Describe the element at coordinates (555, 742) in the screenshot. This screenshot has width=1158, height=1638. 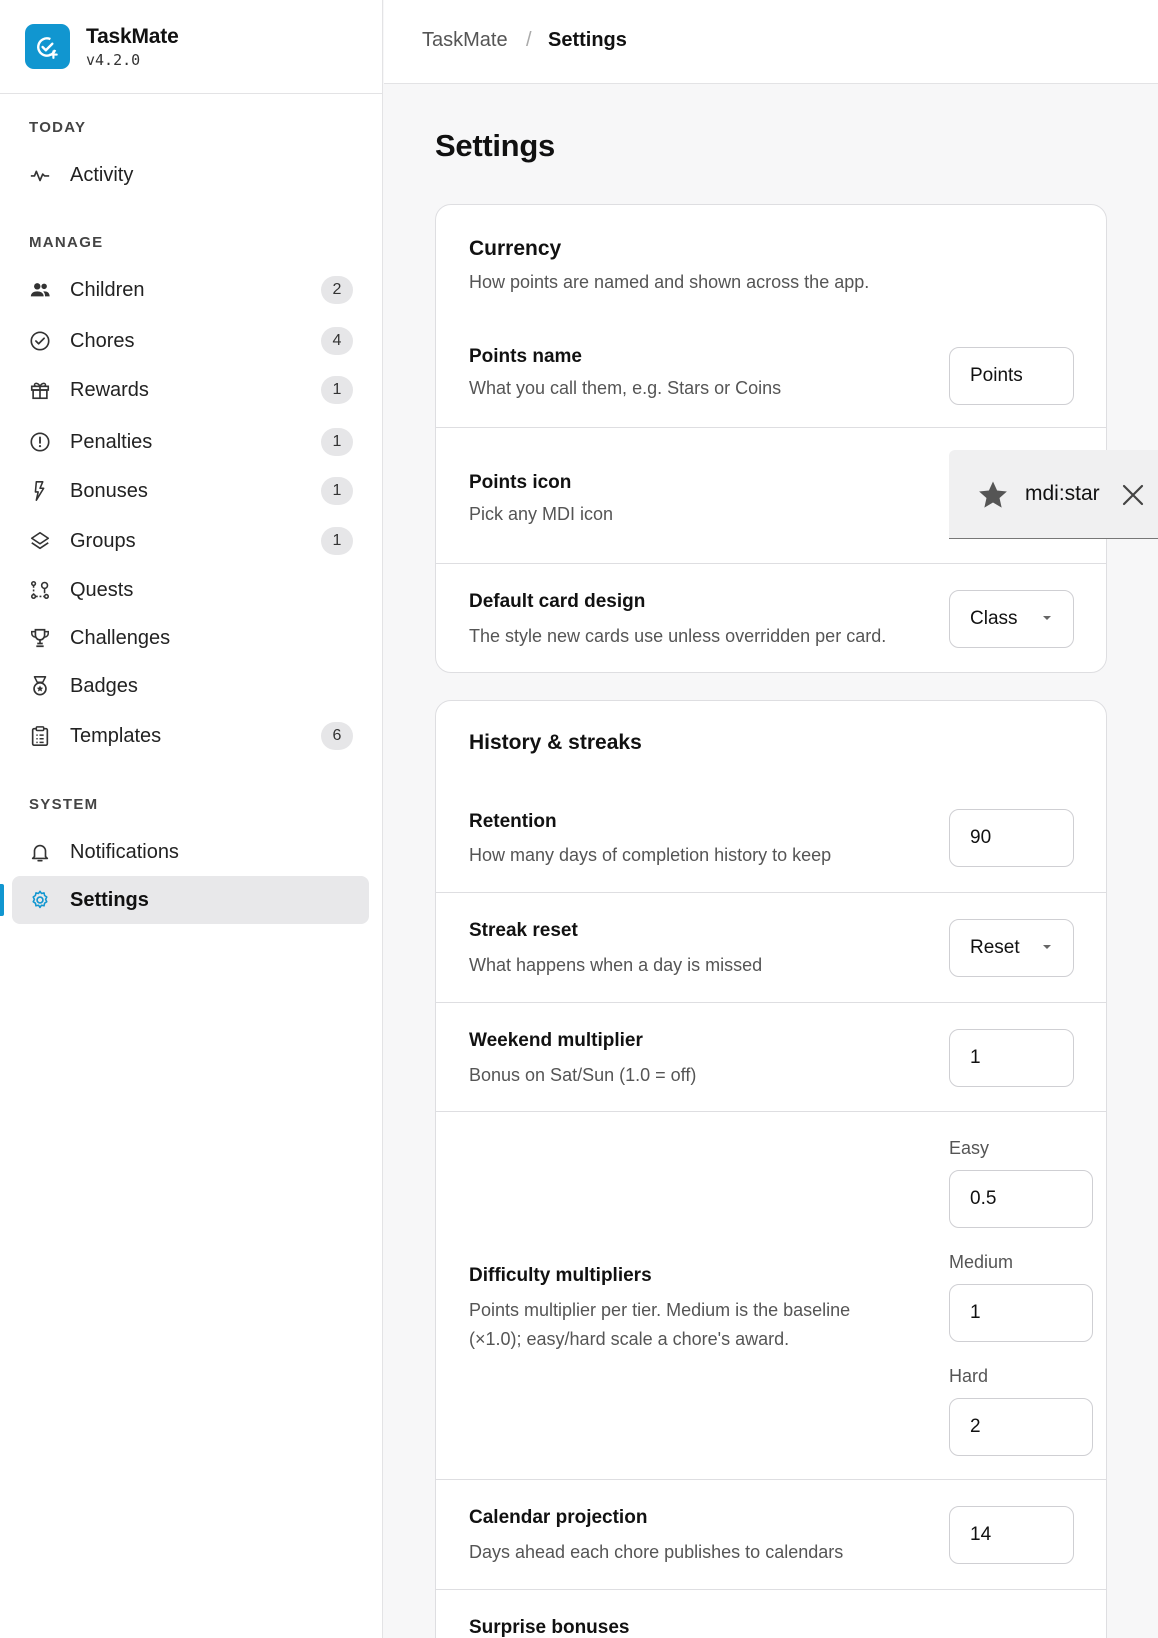
I see `card-title: History & streaks` at that location.